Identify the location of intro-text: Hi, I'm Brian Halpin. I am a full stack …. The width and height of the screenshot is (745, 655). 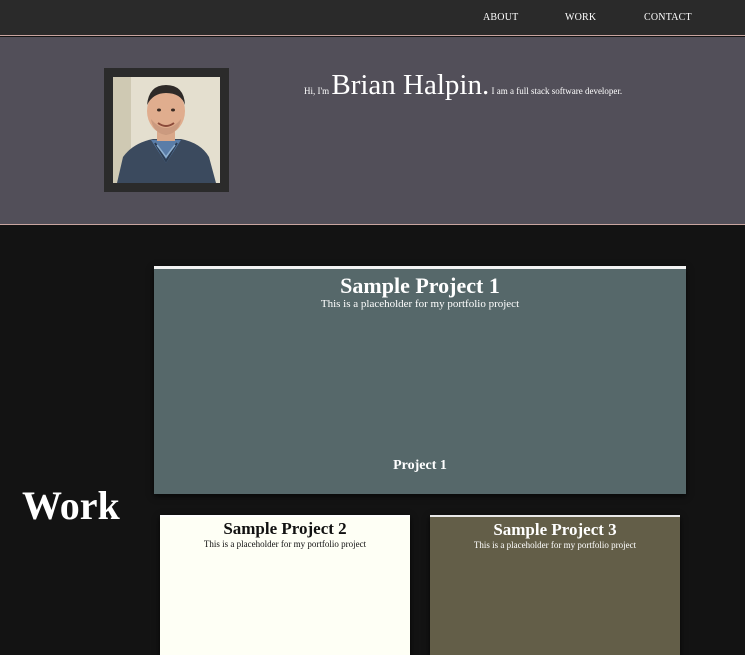
(464, 85).